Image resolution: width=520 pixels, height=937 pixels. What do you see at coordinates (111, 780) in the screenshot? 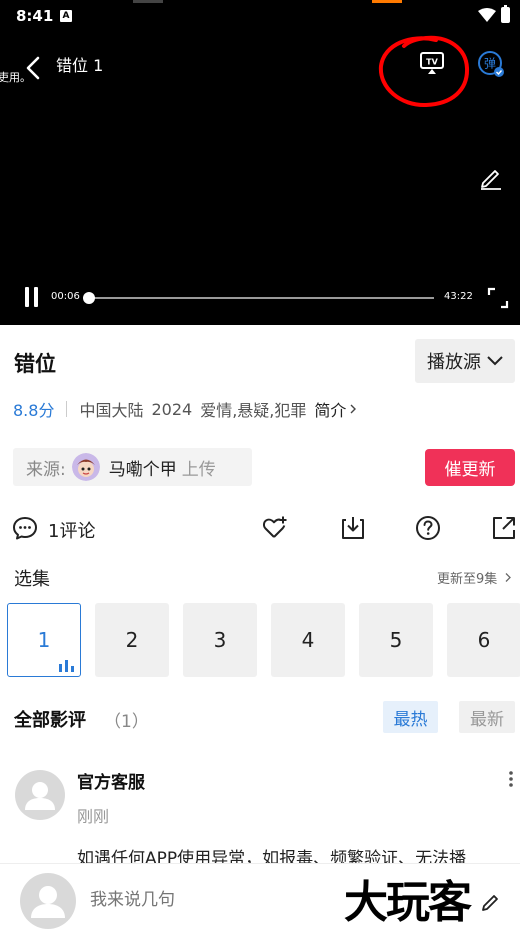
I see `review-author: 官方客服` at bounding box center [111, 780].